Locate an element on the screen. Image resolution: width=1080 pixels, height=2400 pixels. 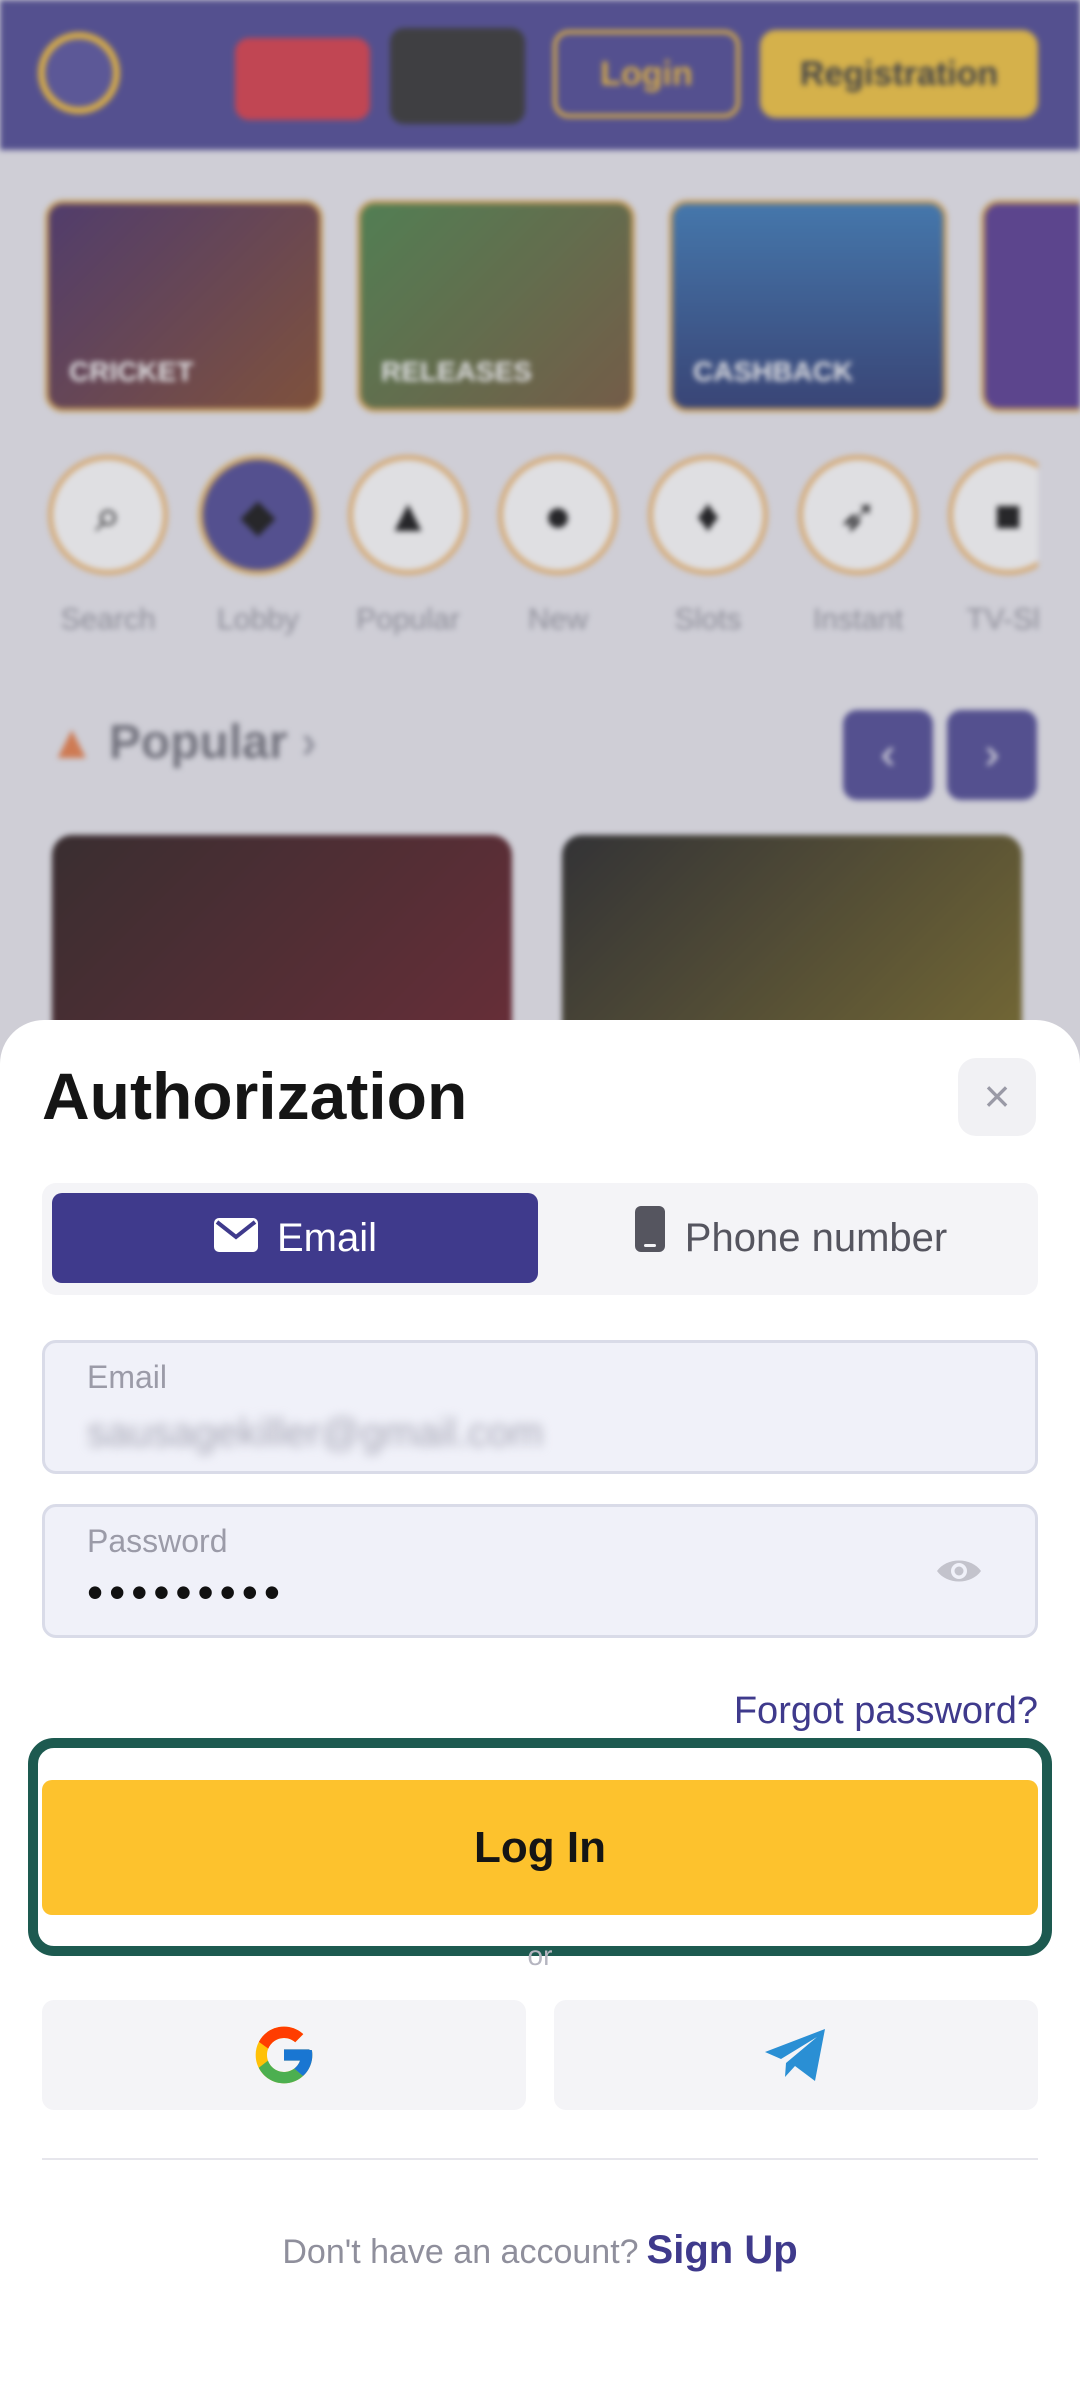
eye-icon is located at coordinates (959, 1573).